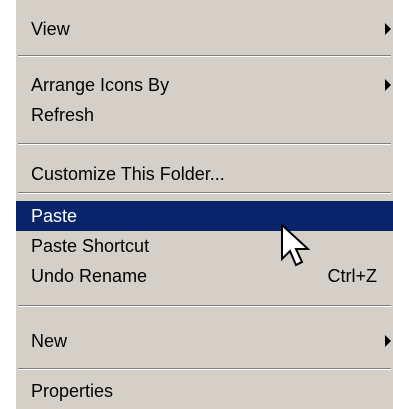 The image size is (393, 409). What do you see at coordinates (72, 391) in the screenshot?
I see `menu-item-properties-label: Properties` at bounding box center [72, 391].